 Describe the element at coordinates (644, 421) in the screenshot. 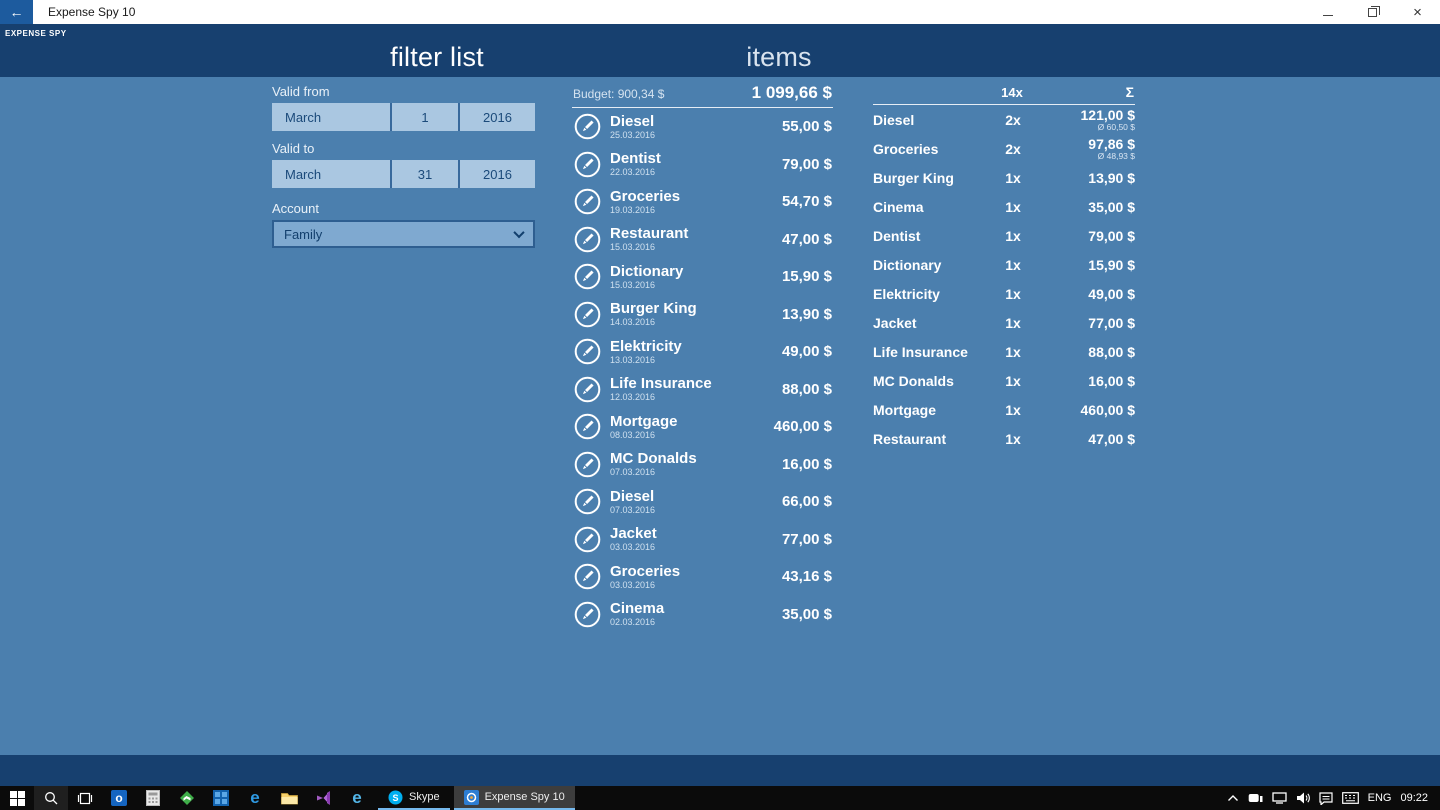

I see `expense-name: Mortgage` at that location.